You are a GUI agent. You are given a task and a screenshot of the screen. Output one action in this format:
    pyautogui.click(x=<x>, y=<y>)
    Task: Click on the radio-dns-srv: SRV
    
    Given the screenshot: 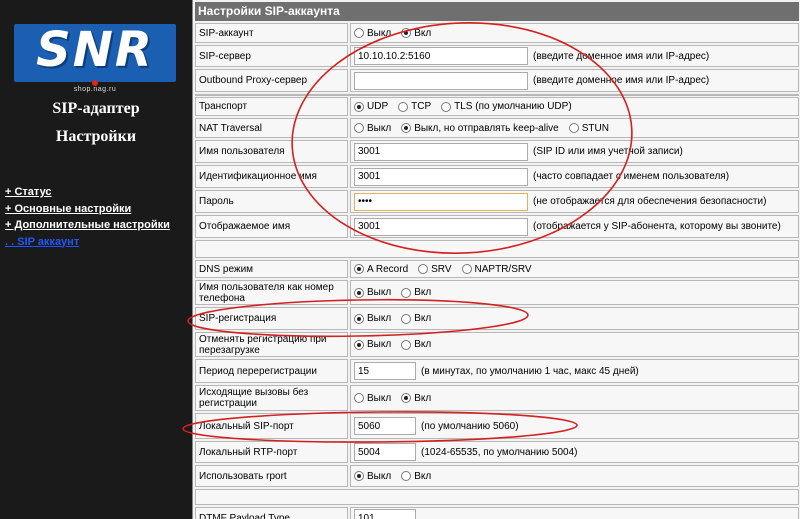 What is the action you would take?
    pyautogui.click(x=435, y=269)
    